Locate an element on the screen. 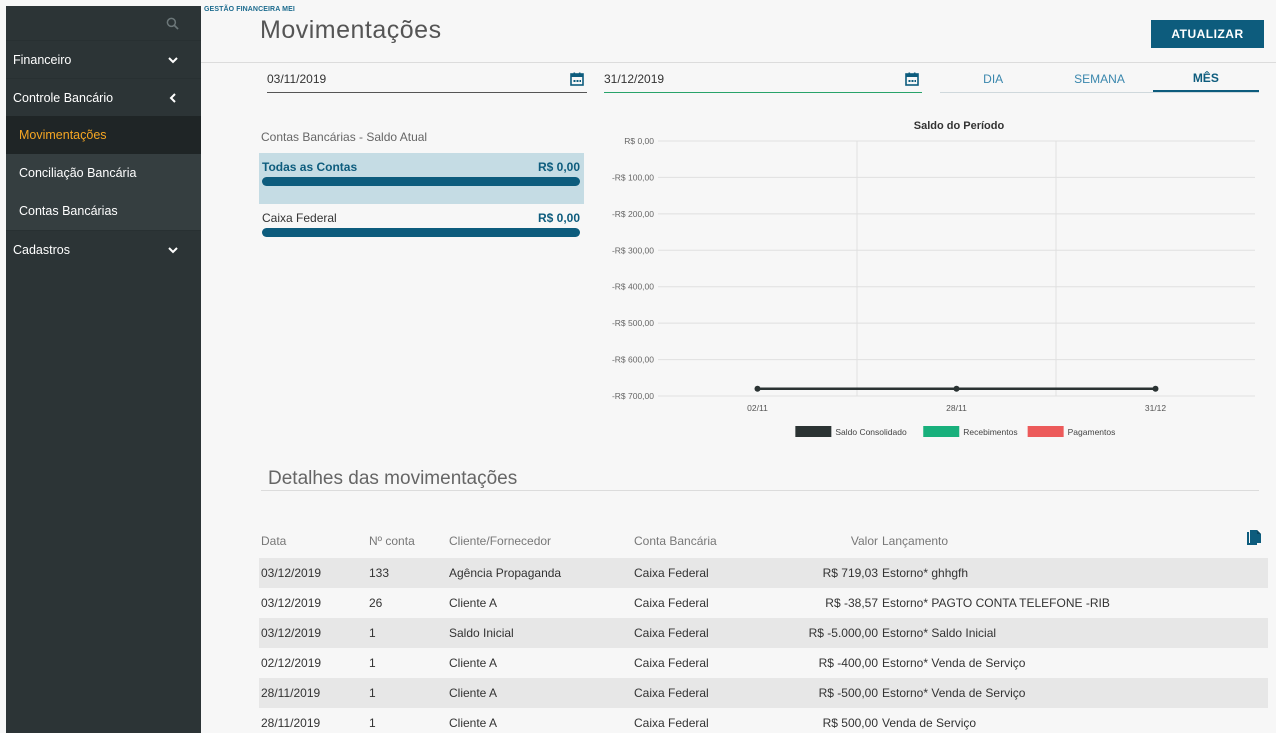 Image resolution: width=1276 pixels, height=733 pixels. sidebar-item-controle-bancario: Controle Bancário is located at coordinates (103, 97).